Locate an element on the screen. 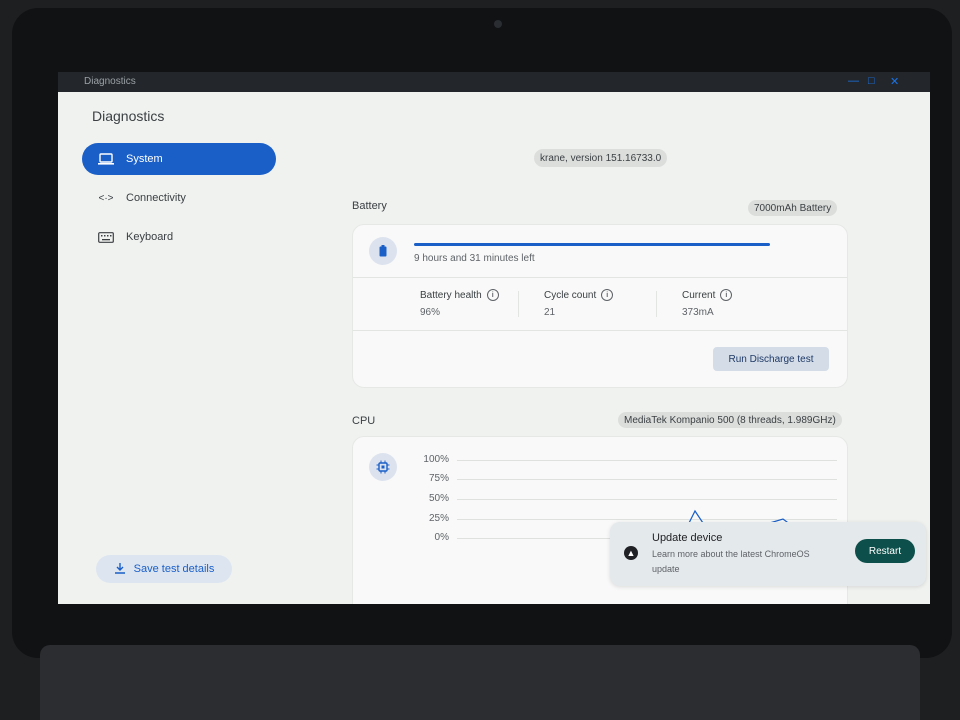 The image size is (960, 720). close-icon: ✕ is located at coordinates (894, 81).